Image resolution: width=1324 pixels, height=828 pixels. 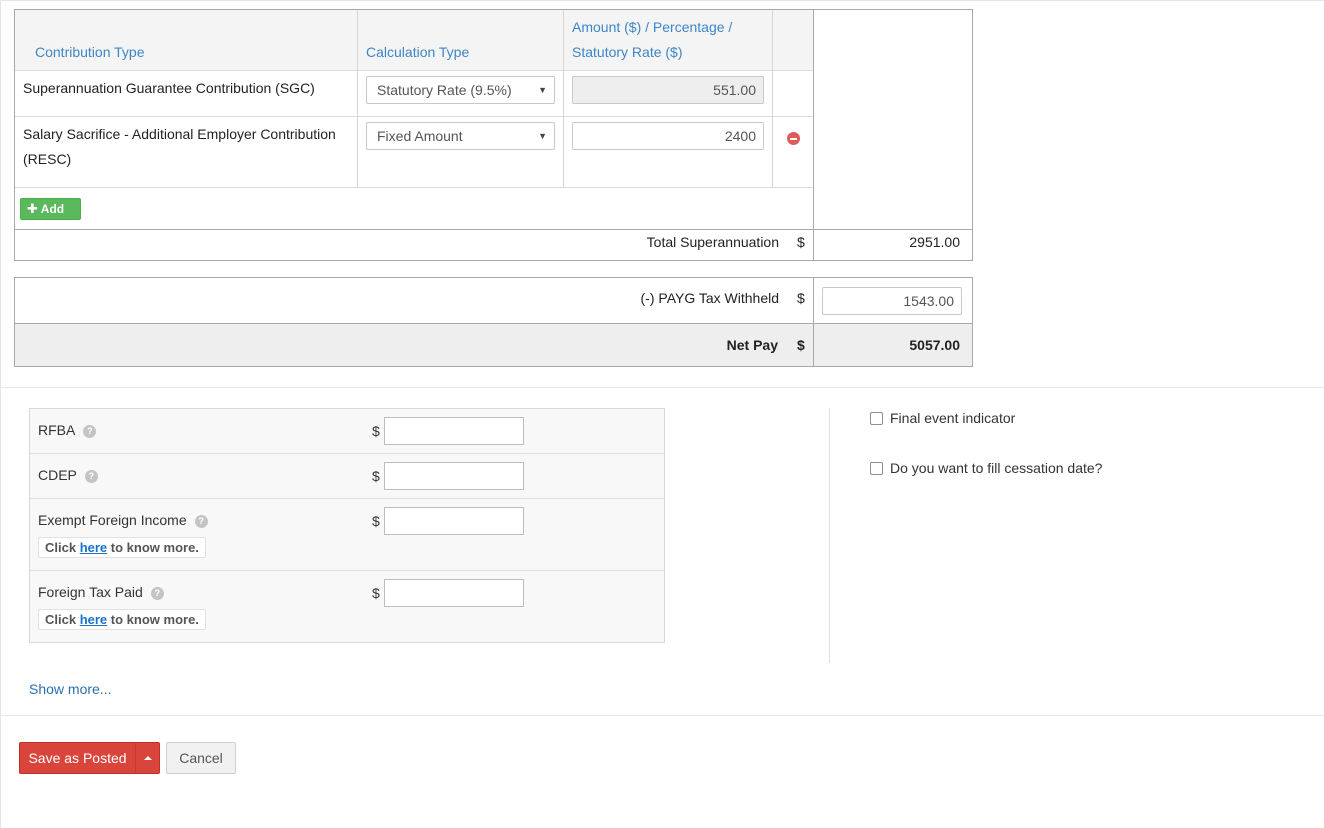 I want to click on net-pay-currency: $, so click(x=801, y=345).